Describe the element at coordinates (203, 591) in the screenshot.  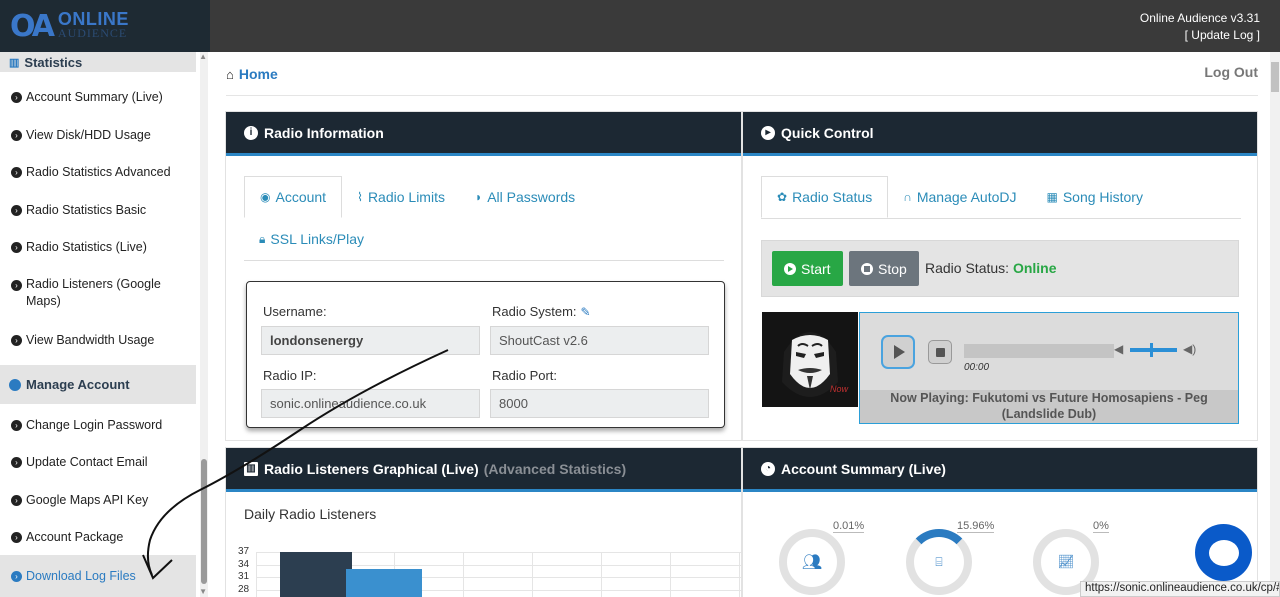
I see `scroll-down-icon: ▼` at that location.